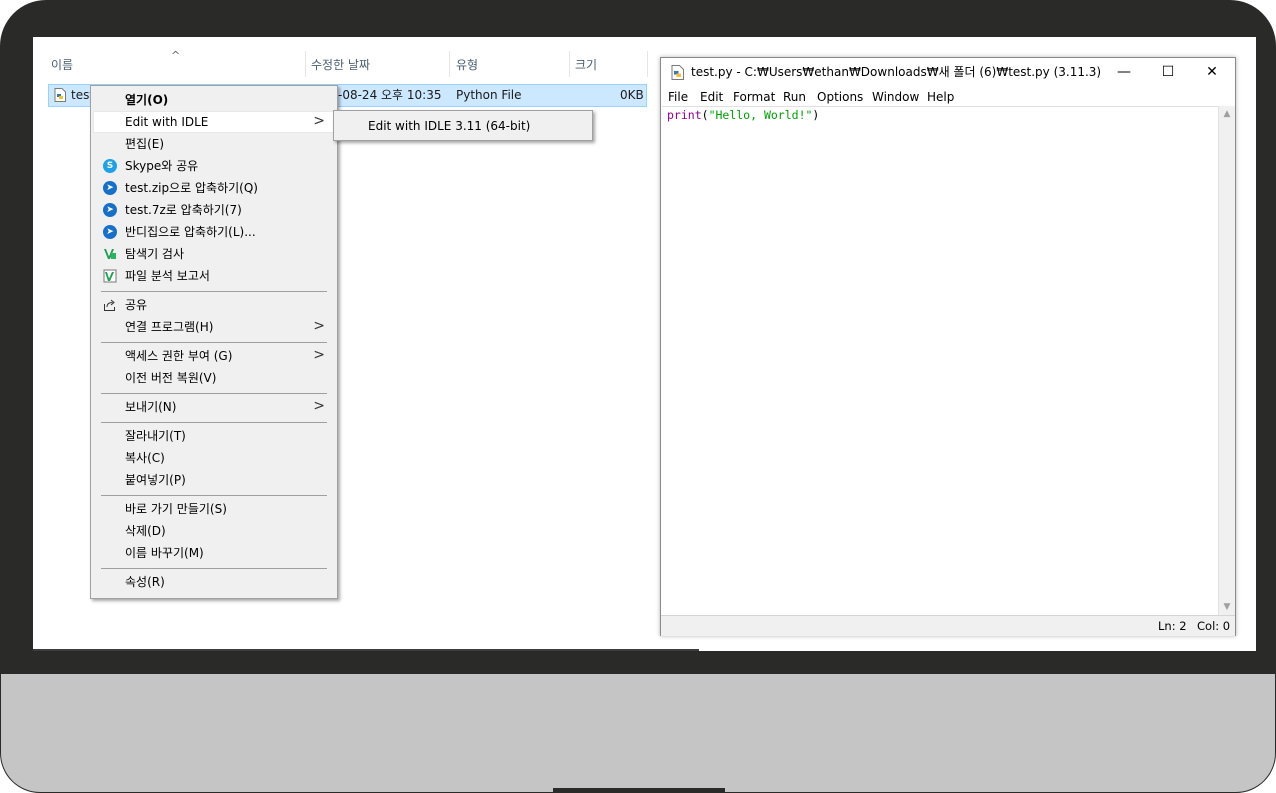  Describe the element at coordinates (711, 97) in the screenshot. I see `menu-edit: Edit` at that location.